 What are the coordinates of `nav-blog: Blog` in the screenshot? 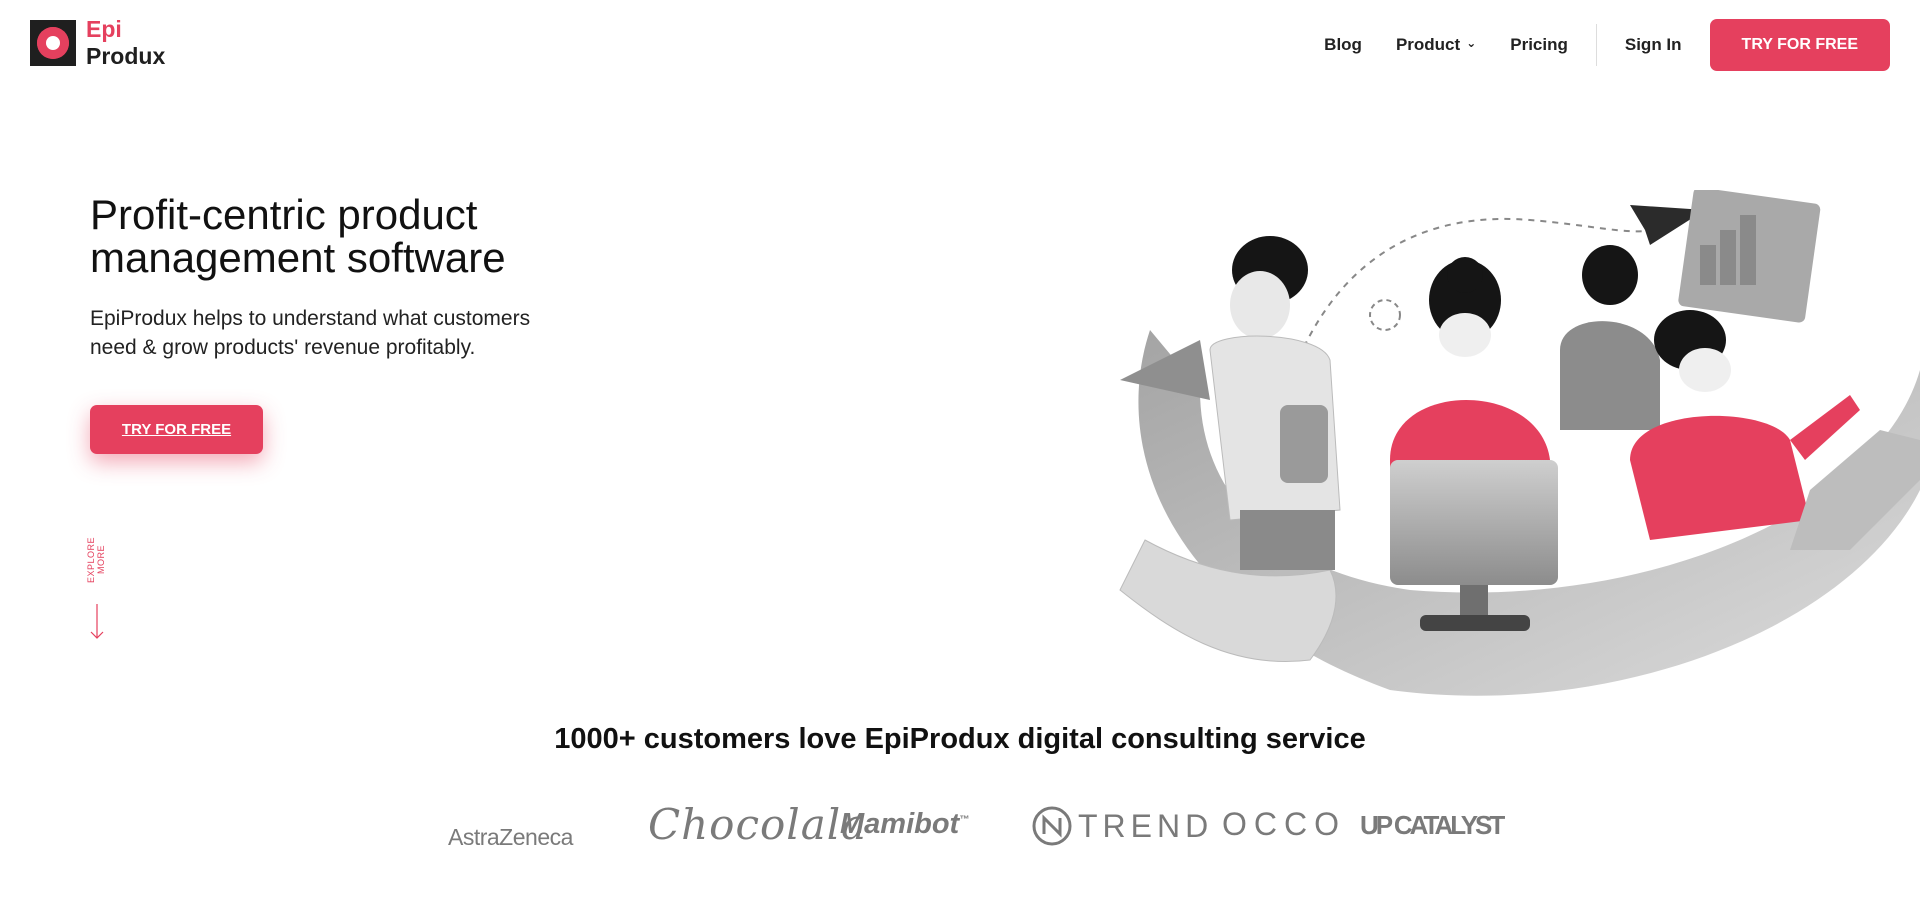 It's located at (1343, 45).